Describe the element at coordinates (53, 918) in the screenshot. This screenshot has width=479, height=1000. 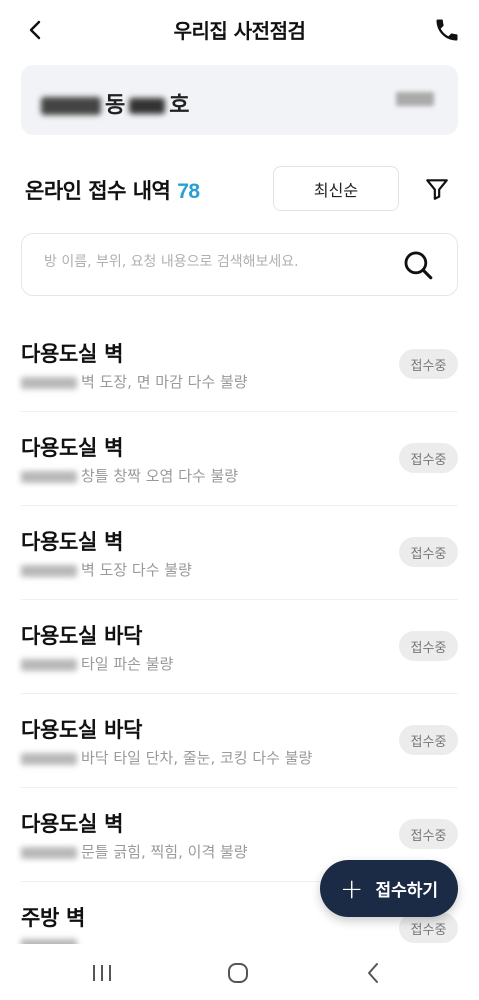
I see `item-title: 주방 벽` at that location.